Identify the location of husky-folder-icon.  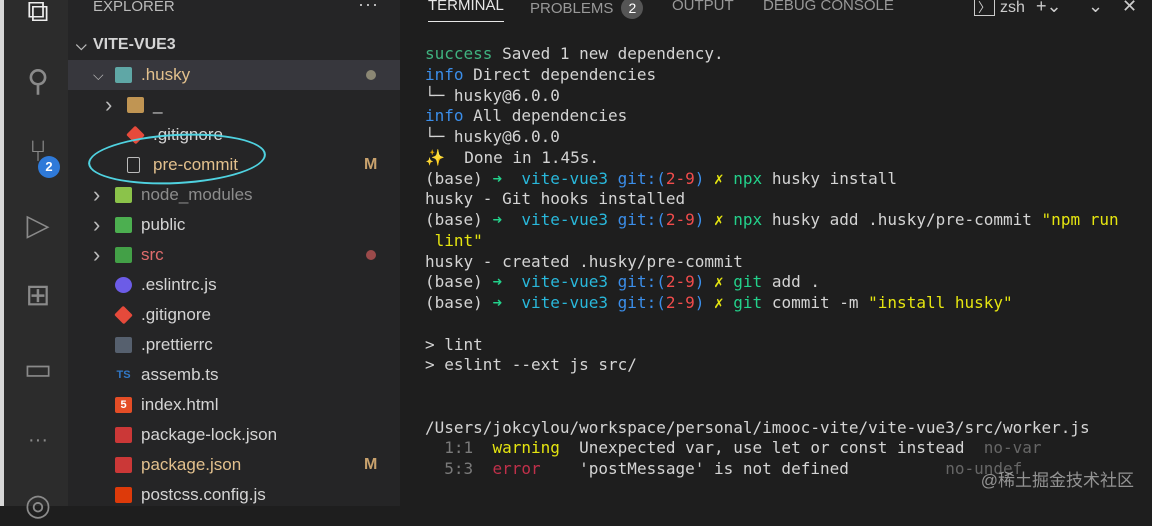
(123, 75).